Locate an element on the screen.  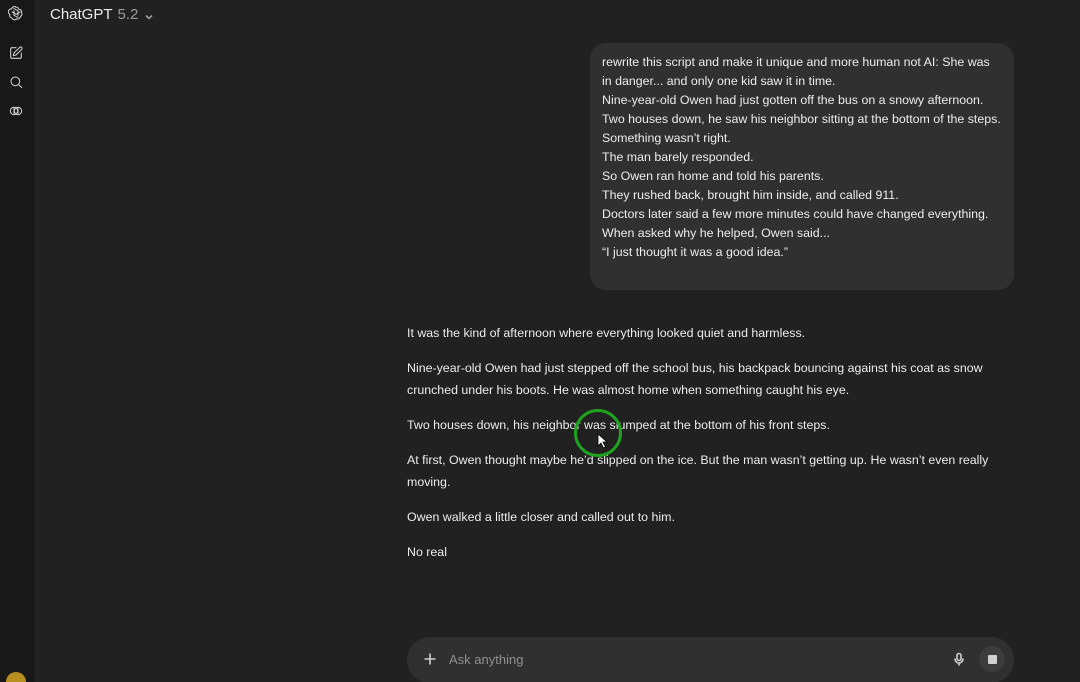
new-chat-icon is located at coordinates (16, 53).